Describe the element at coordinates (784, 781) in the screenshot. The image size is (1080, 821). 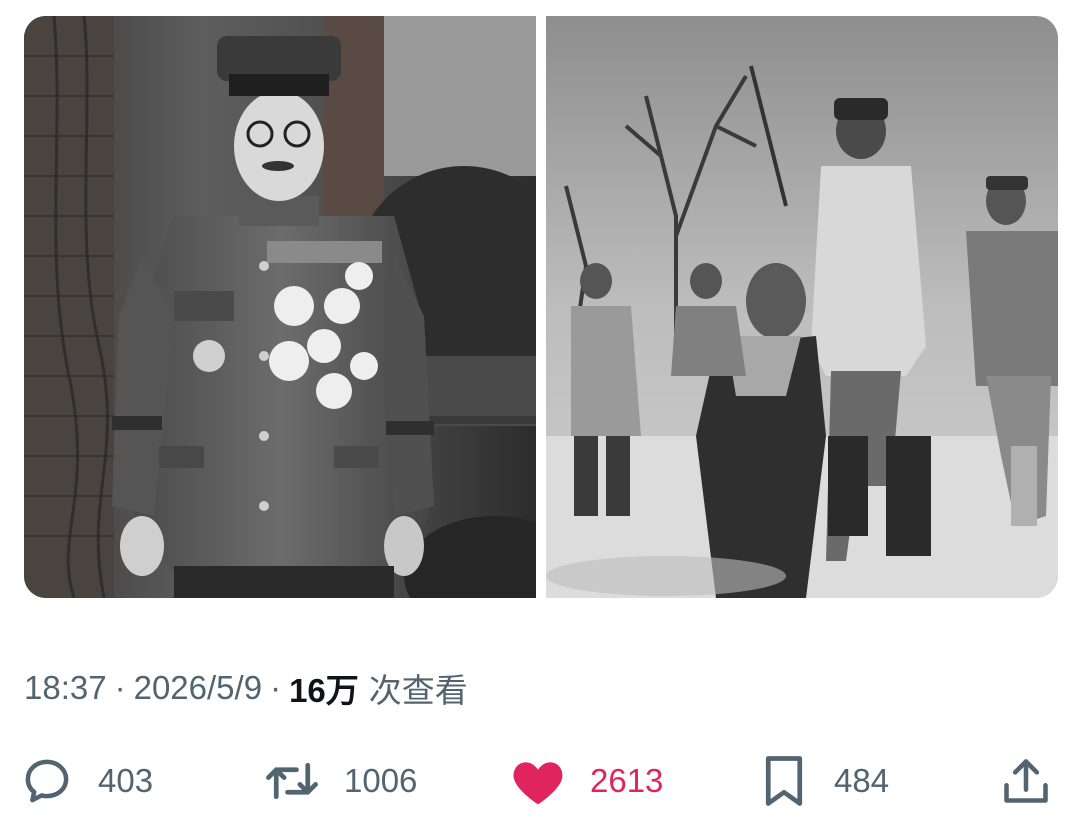
I see `bookmark-icon` at that location.